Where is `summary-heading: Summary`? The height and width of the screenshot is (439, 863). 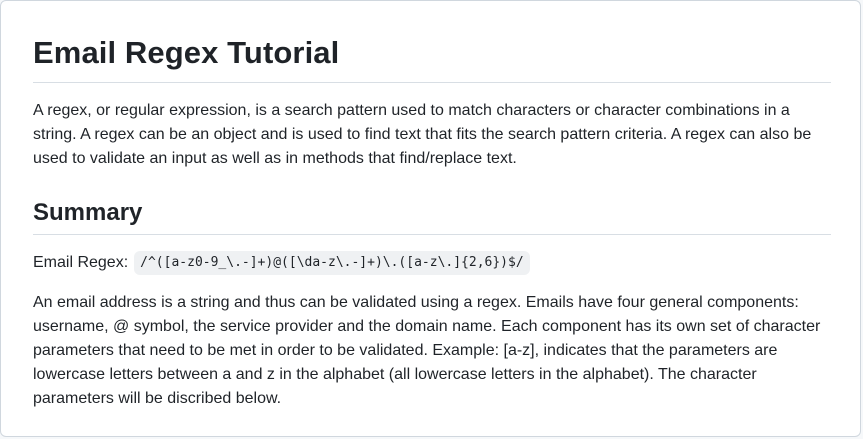 summary-heading: Summary is located at coordinates (432, 216).